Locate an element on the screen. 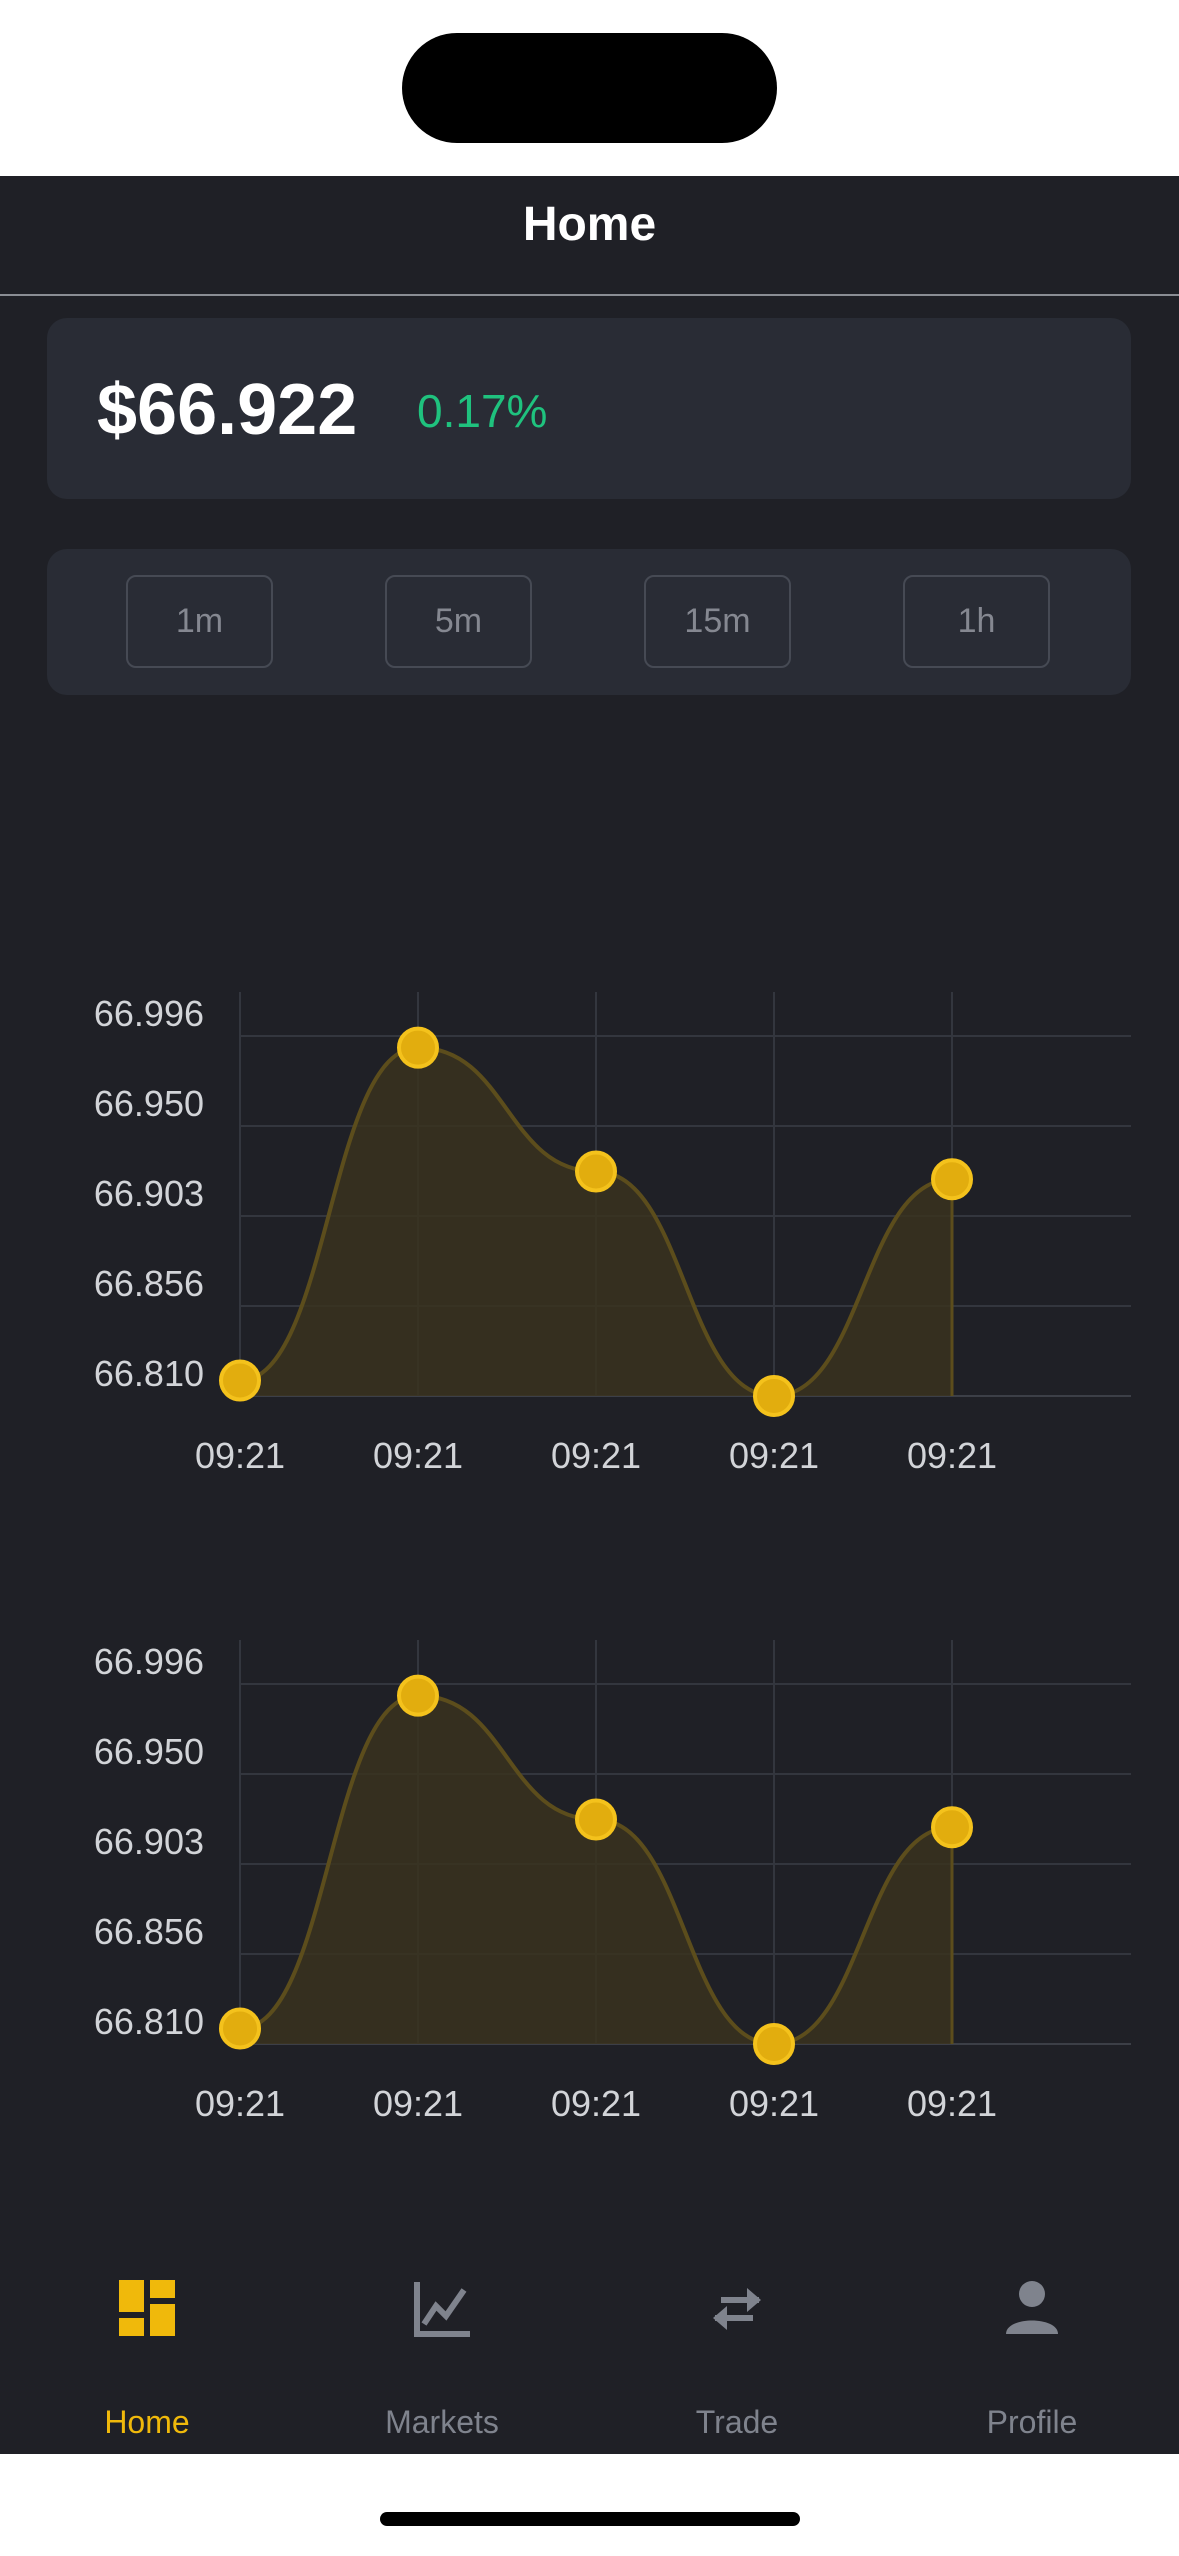 Image resolution: width=1179 pixels, height=2556 pixels. header-divider is located at coordinates (589, 295).